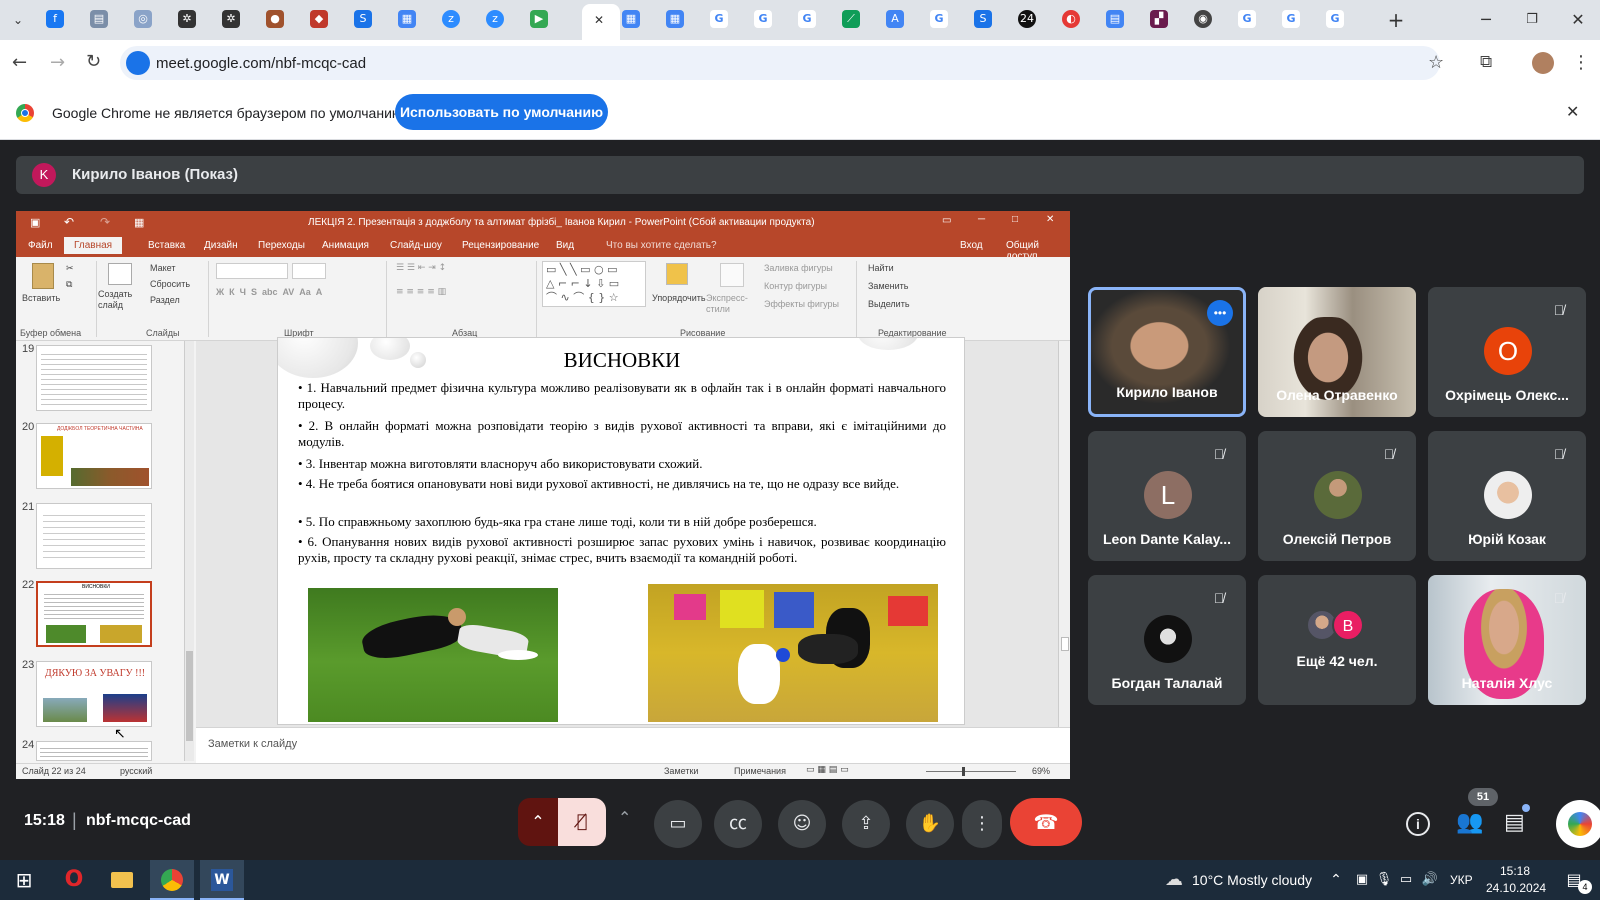  What do you see at coordinates (1507, 496) in the screenshot?
I see `participant-tile: 🎙̸ Юрій Козак` at bounding box center [1507, 496].